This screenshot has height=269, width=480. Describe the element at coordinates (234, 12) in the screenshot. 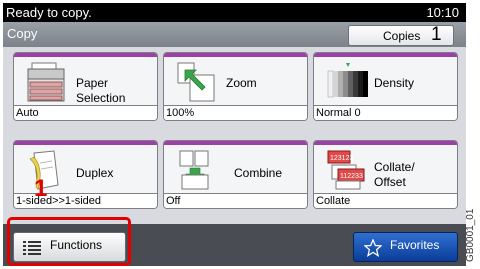

I see `status-bar: Ready to copy. 10:10` at that location.